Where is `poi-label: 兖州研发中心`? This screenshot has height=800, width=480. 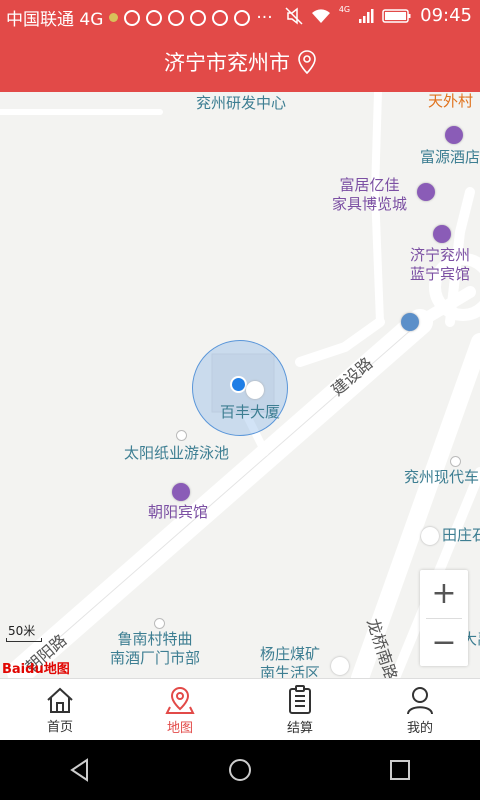
poi-label: 兖州研发中心 is located at coordinates (241, 103).